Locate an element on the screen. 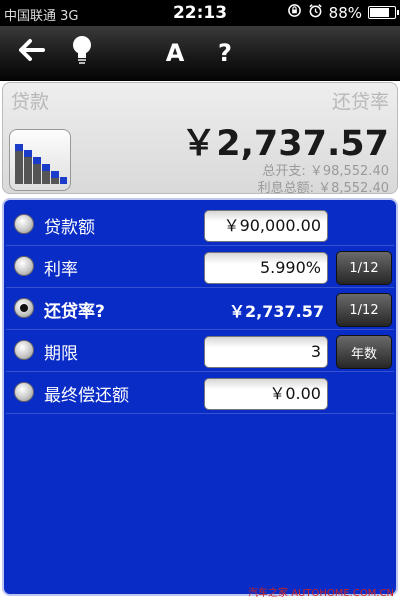 This screenshot has height=600, width=400. battery-percent: 88% is located at coordinates (345, 12).